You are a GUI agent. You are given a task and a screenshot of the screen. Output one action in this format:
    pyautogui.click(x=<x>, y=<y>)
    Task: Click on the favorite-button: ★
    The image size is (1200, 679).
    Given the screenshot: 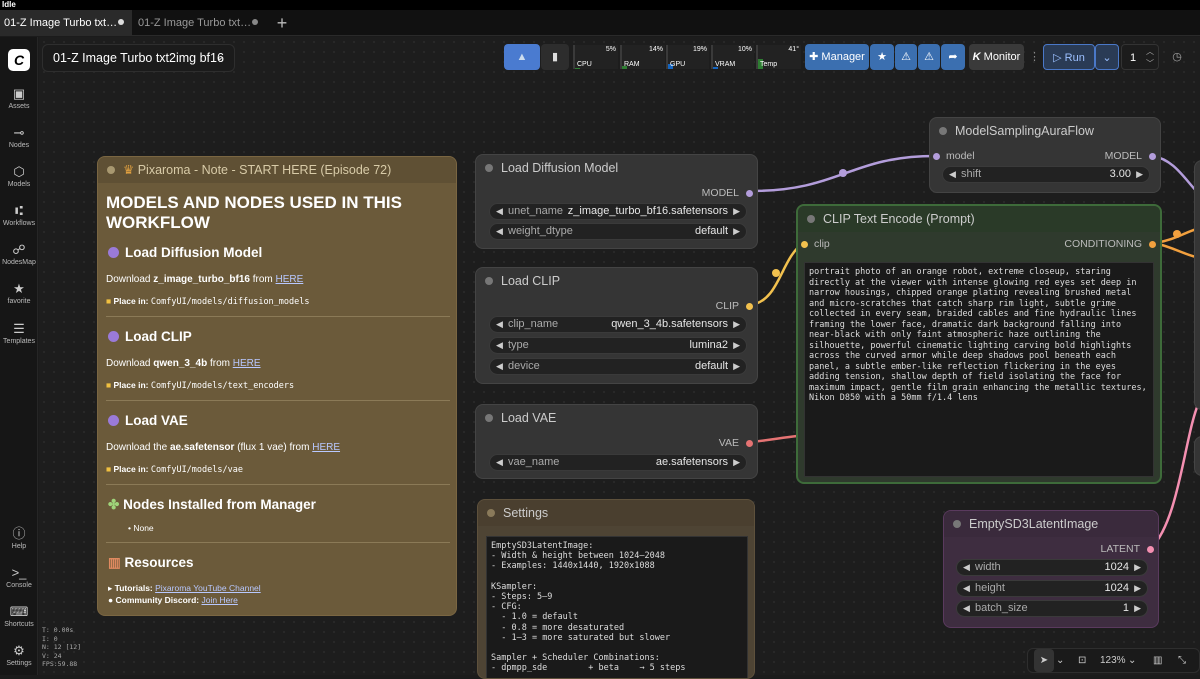 What is the action you would take?
    pyautogui.click(x=882, y=57)
    